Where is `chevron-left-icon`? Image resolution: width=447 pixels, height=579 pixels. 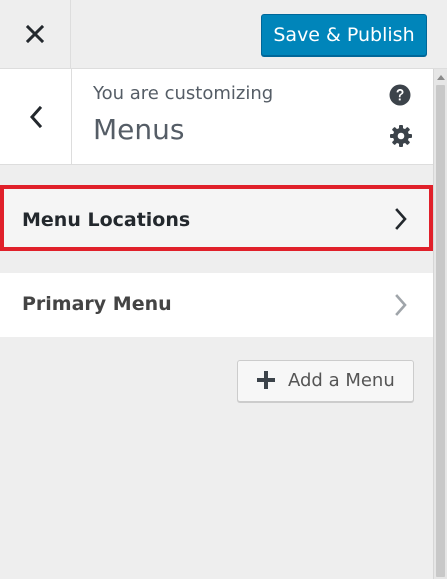
chevron-left-icon is located at coordinates (35, 116).